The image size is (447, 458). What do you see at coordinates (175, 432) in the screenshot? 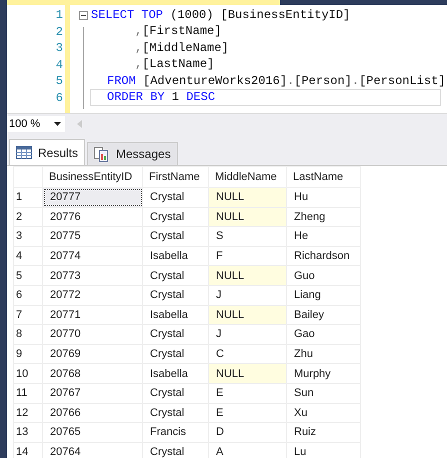
I see `table-cell: Francis` at bounding box center [175, 432].